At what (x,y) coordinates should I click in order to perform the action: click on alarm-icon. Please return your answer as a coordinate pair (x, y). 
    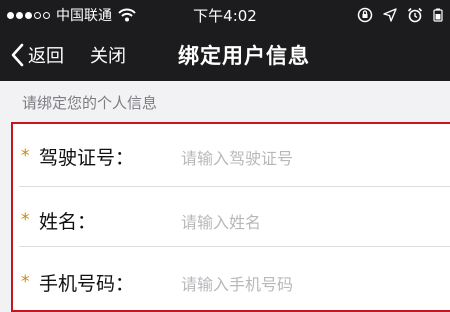
    Looking at the image, I should click on (415, 15).